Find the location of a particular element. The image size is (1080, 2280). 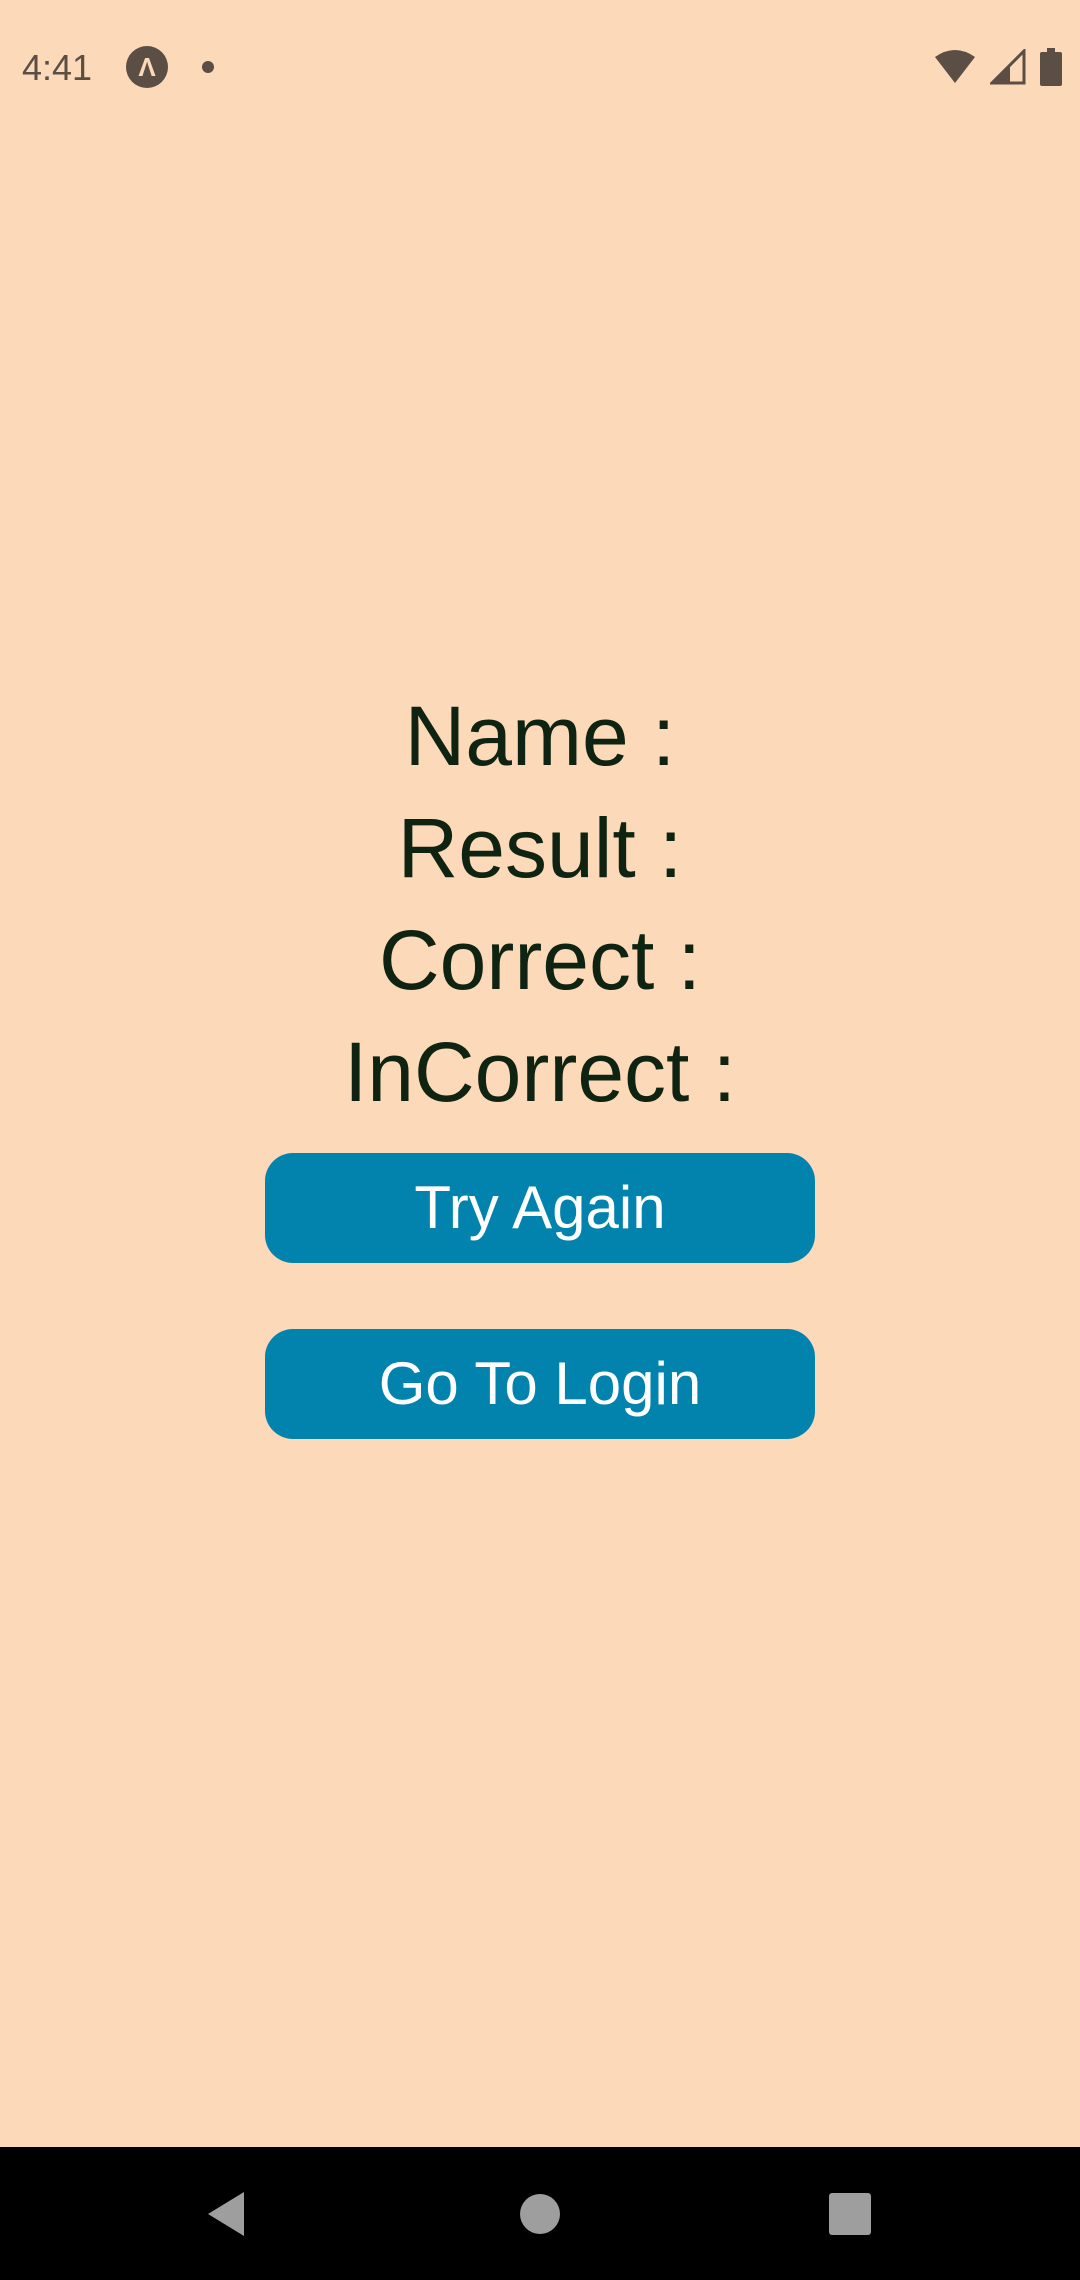

wifi-icon is located at coordinates (955, 67).